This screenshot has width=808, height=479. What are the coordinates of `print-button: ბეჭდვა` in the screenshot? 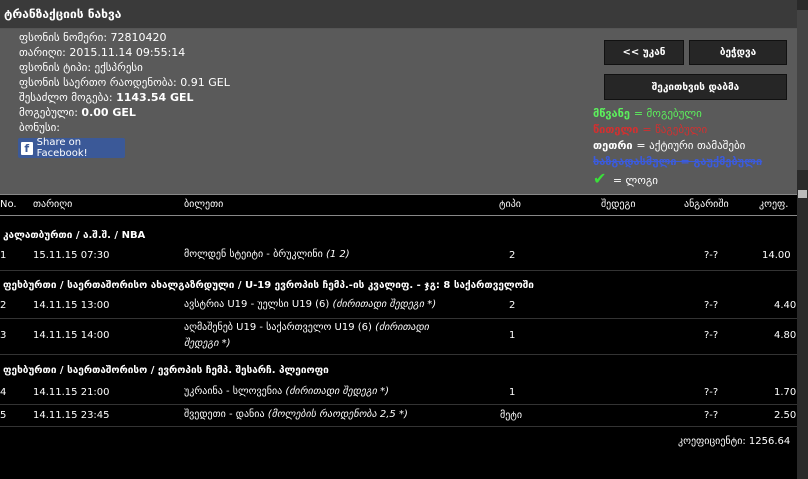 It's located at (738, 52).